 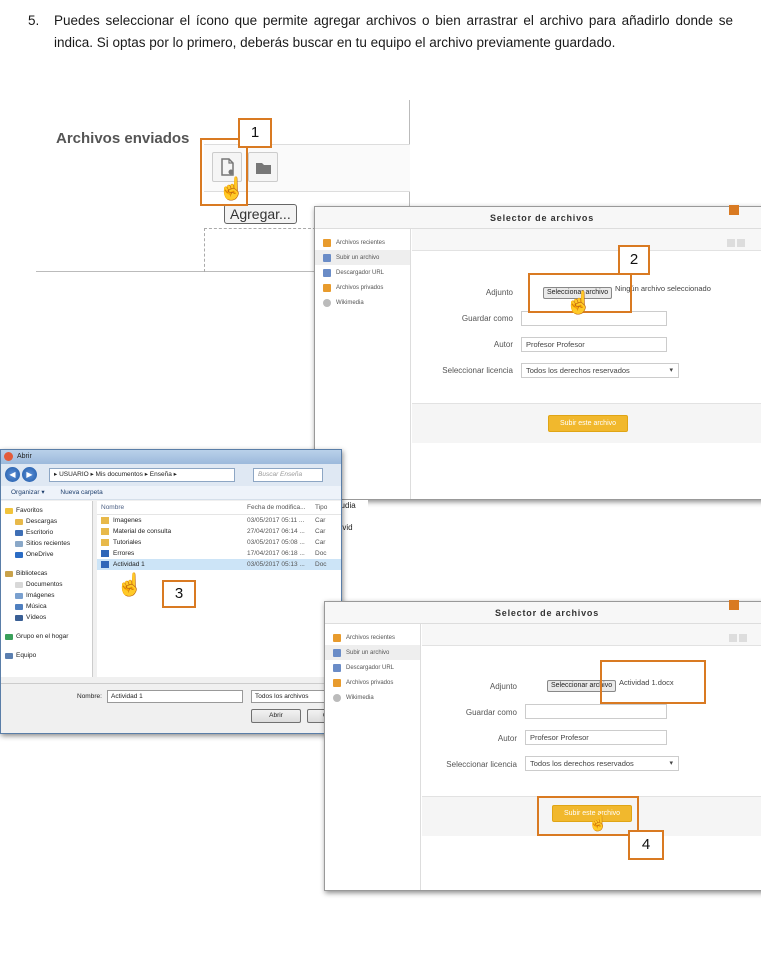 I want to click on tree-item-sitios: Sitios recientes, so click(x=46, y=543).